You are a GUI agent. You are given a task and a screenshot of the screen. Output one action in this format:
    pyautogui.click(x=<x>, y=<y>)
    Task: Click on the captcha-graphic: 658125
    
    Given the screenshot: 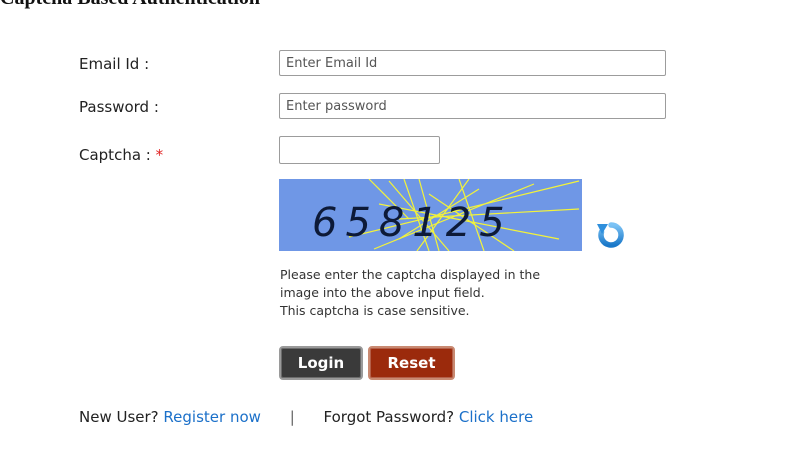 What is the action you would take?
    pyautogui.click(x=430, y=215)
    